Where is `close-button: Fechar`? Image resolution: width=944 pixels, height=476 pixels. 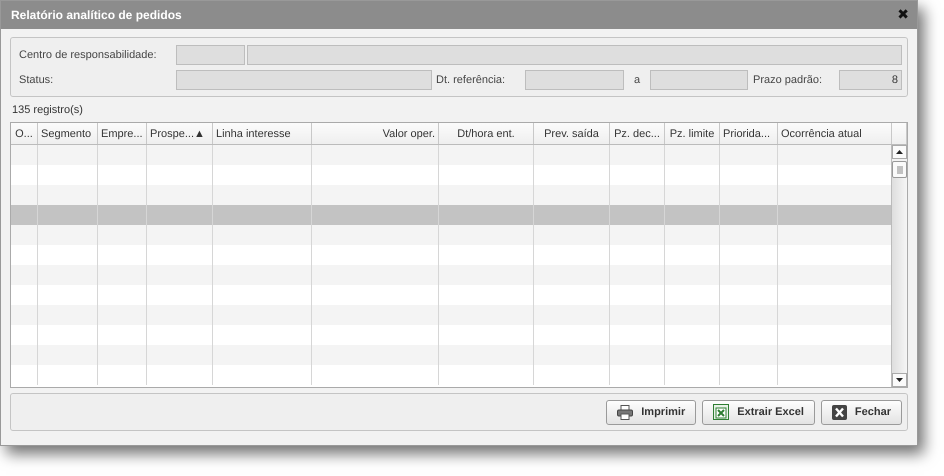
close-button: Fechar is located at coordinates (861, 412).